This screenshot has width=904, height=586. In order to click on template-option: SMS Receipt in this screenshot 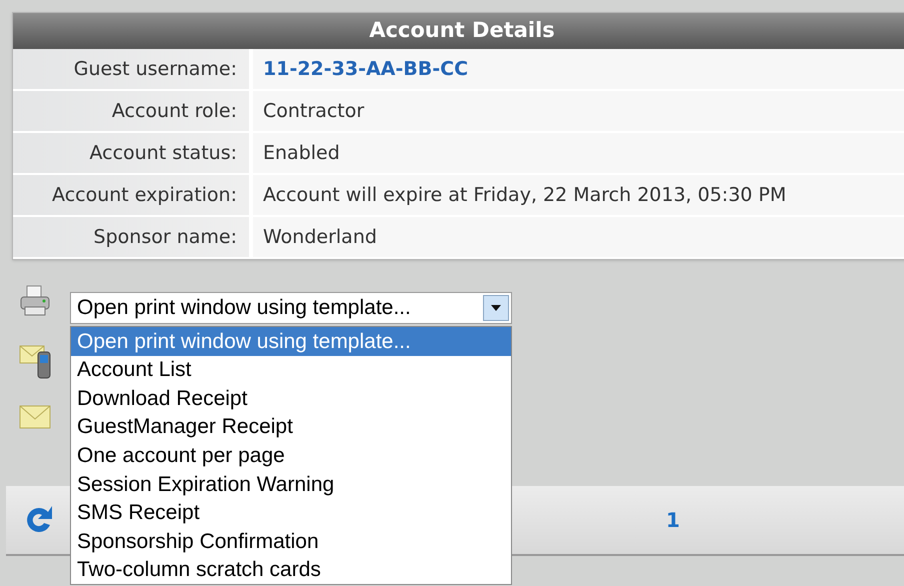, I will do `click(291, 513)`.